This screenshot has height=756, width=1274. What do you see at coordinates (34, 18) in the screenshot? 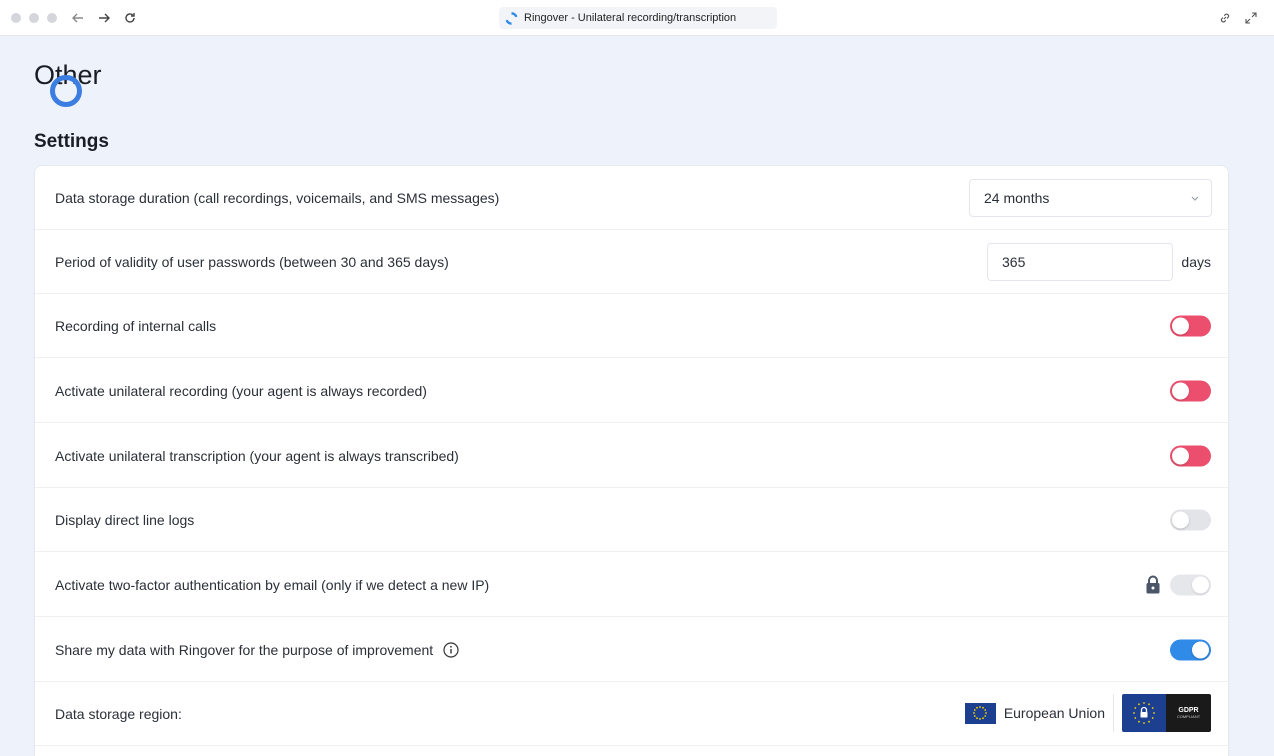
I see `window-minimize-dot` at bounding box center [34, 18].